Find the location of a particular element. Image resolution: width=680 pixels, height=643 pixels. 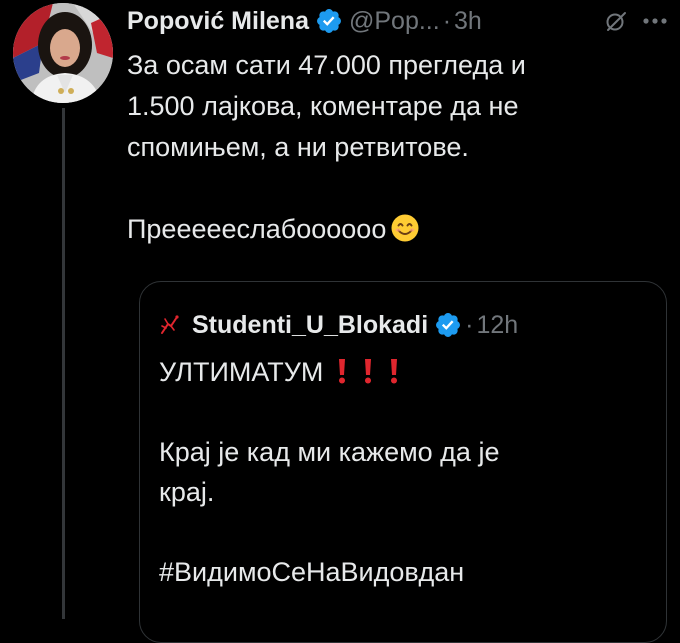

tweet-text-line: Прееееeслабоооооо is located at coordinates (397, 229).